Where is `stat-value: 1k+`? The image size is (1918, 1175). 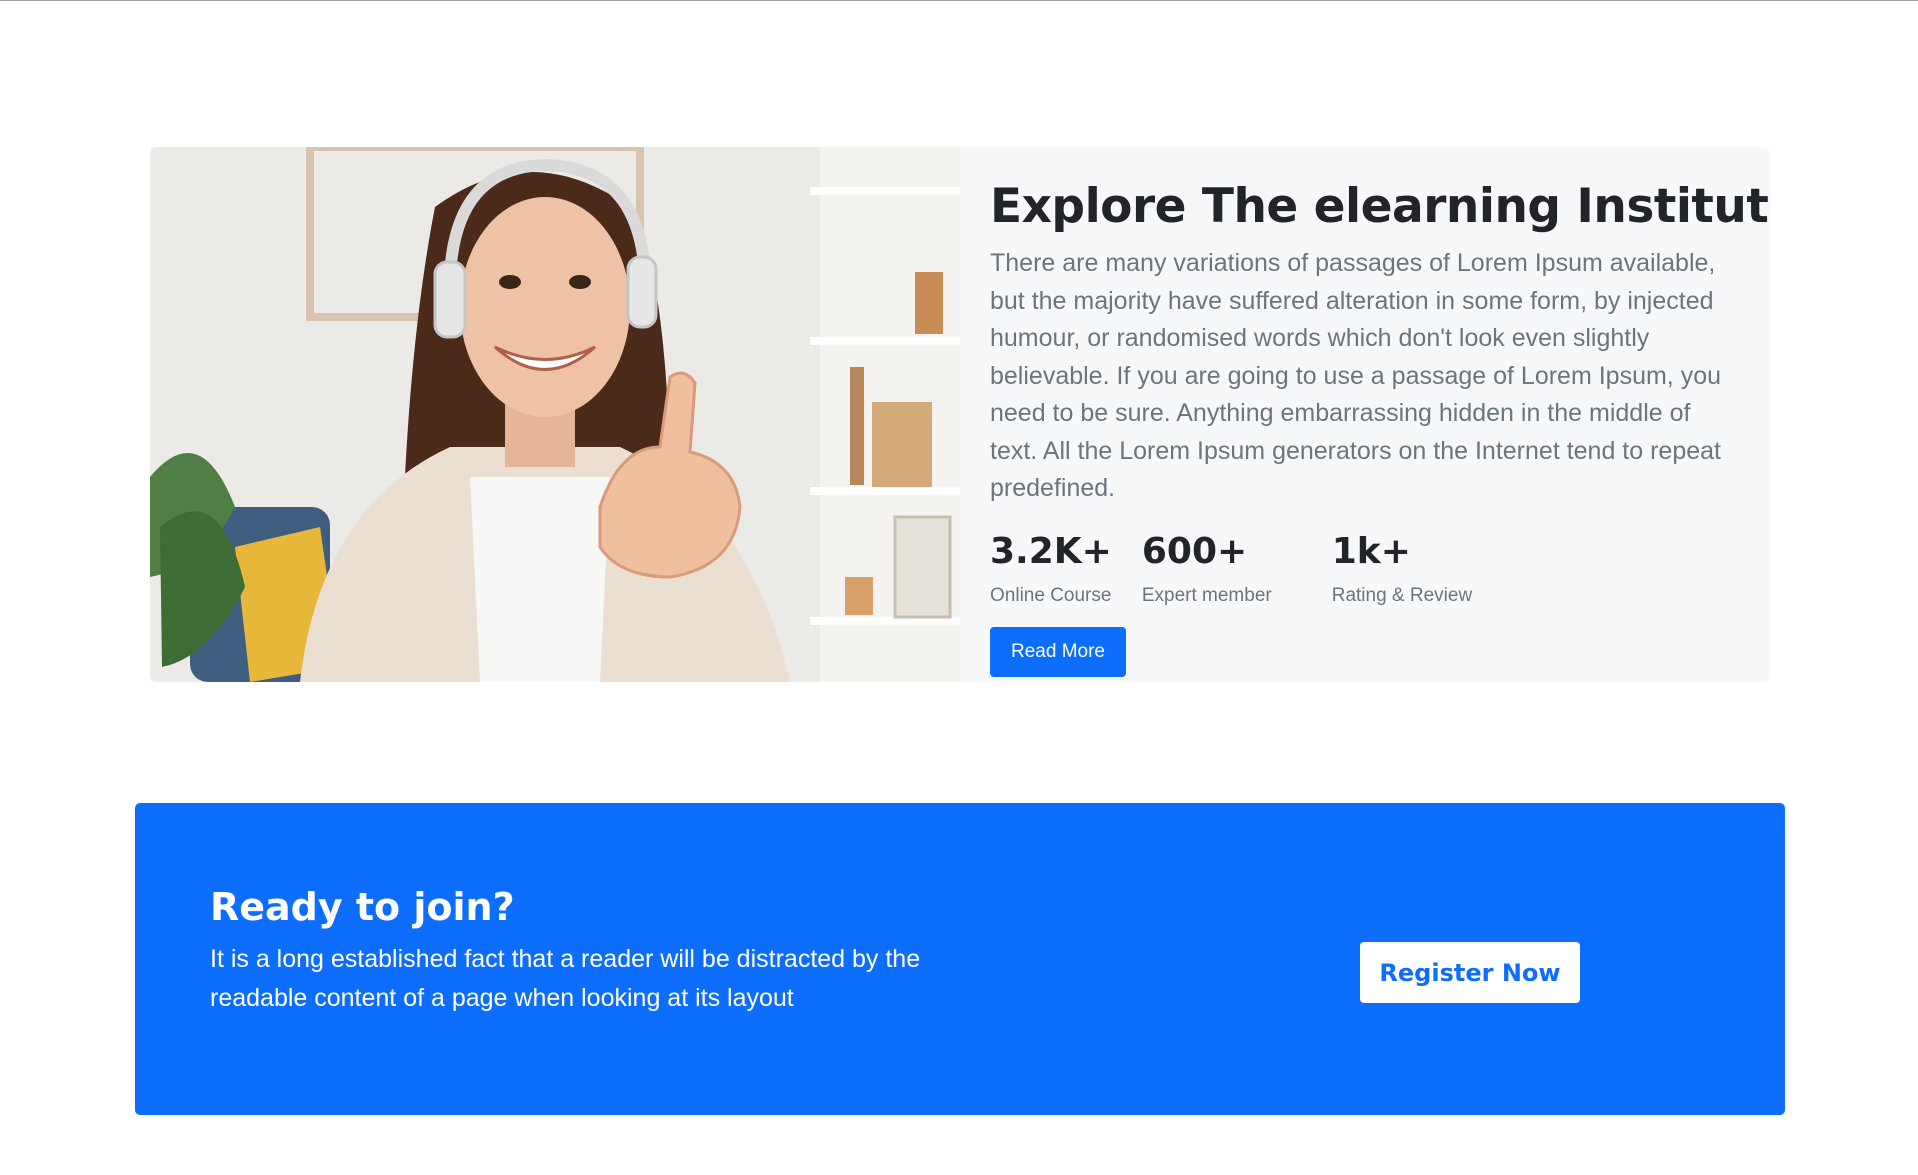 stat-value: 1k+ is located at coordinates (1371, 551).